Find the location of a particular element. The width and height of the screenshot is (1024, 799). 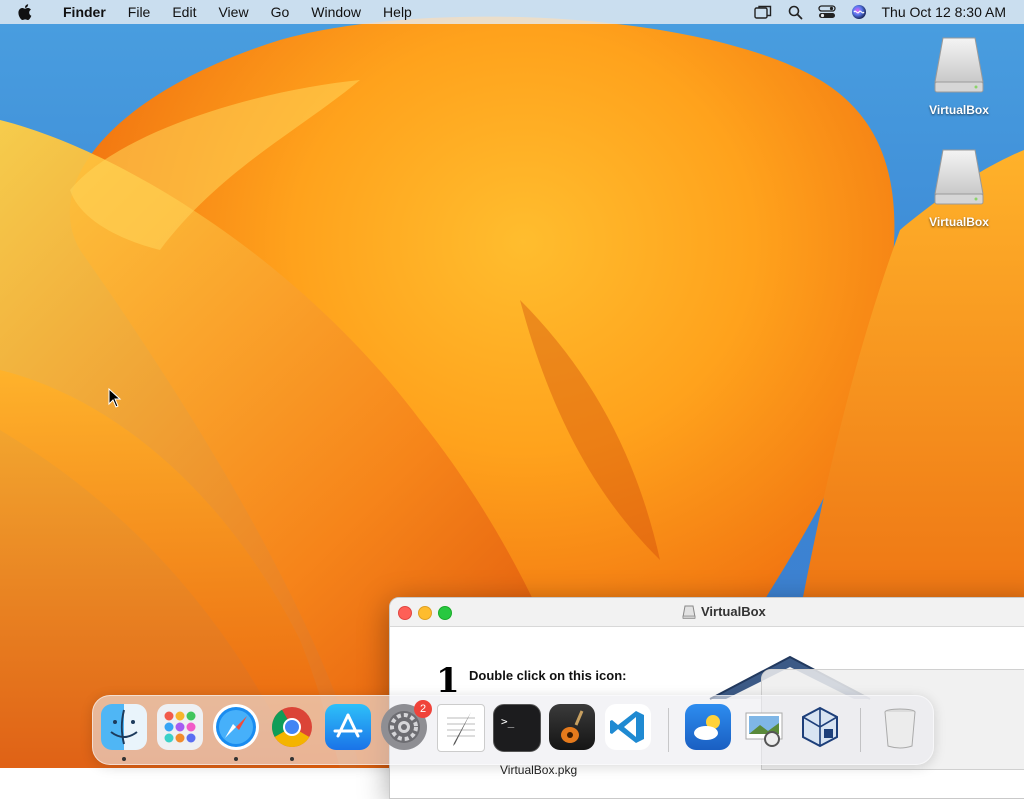

desktop-icon-virtualbox-2: VirtualBox is located at coordinates (959, 187).